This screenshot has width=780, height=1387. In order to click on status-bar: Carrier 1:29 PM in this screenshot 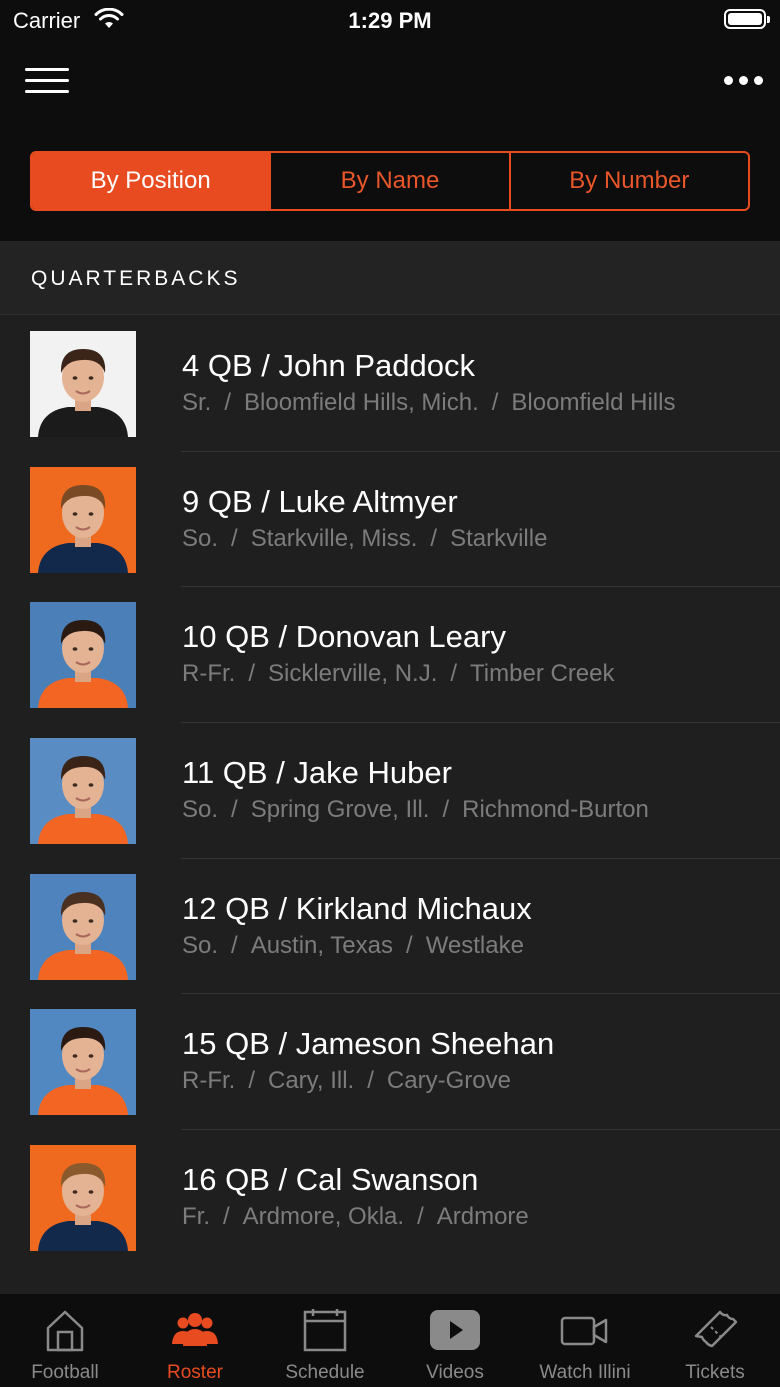, I will do `click(390, 20)`.